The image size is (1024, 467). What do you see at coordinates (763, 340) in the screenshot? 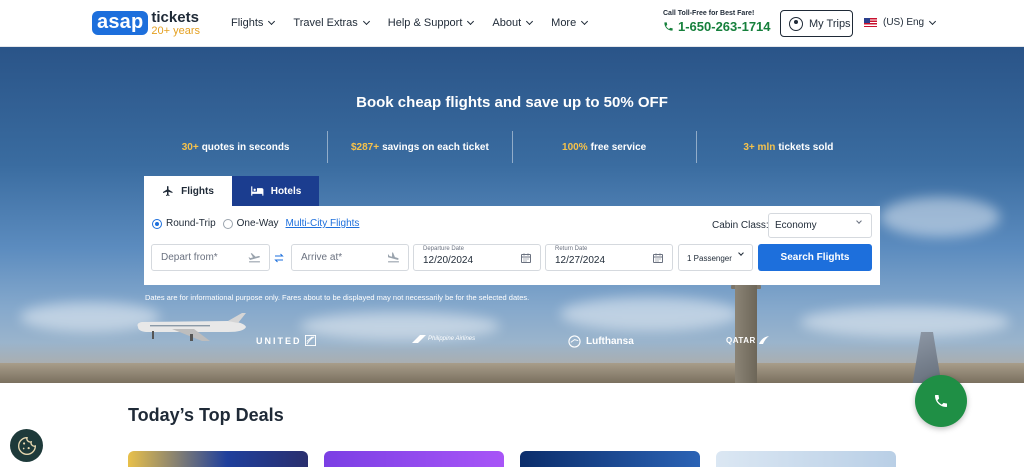
I see `qatar-oryx-icon` at bounding box center [763, 340].